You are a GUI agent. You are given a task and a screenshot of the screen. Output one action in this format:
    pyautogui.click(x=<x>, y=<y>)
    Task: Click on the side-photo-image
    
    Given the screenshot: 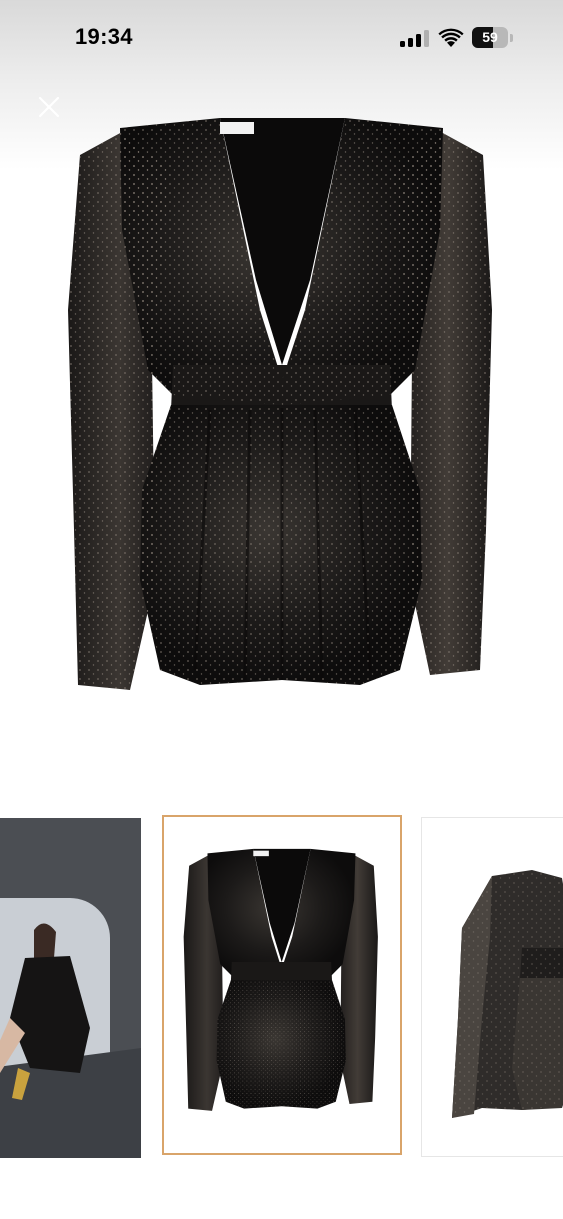 What is the action you would take?
    pyautogui.click(x=507, y=994)
    